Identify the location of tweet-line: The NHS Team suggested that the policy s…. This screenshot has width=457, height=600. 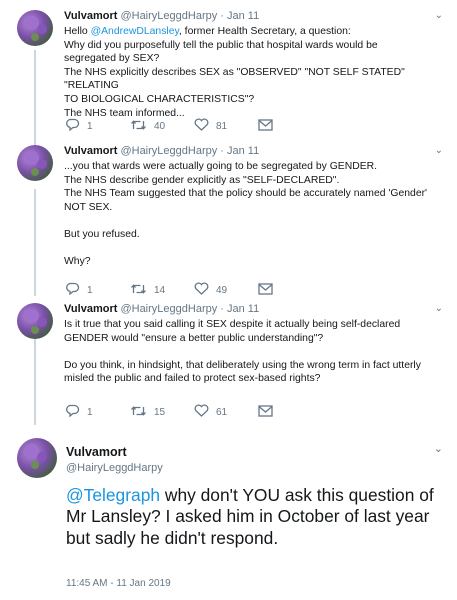
(246, 194).